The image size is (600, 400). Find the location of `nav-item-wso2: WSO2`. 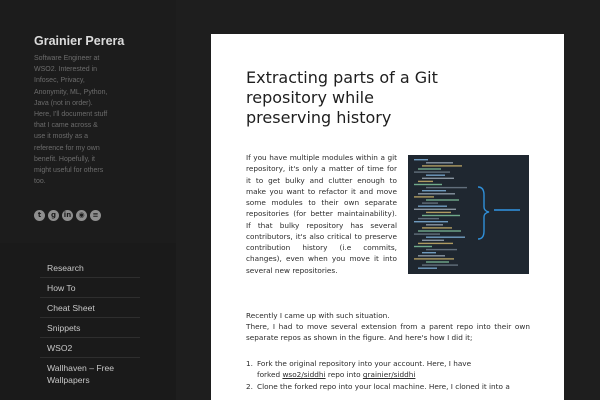

nav-item-wso2: WSO2 is located at coordinates (90, 348).